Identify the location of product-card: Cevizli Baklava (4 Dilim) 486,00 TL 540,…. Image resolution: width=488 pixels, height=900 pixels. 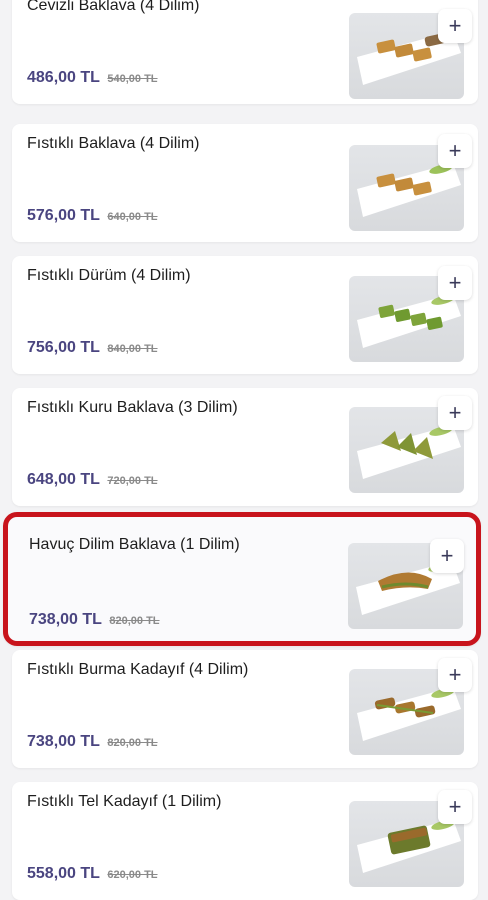
(245, 52).